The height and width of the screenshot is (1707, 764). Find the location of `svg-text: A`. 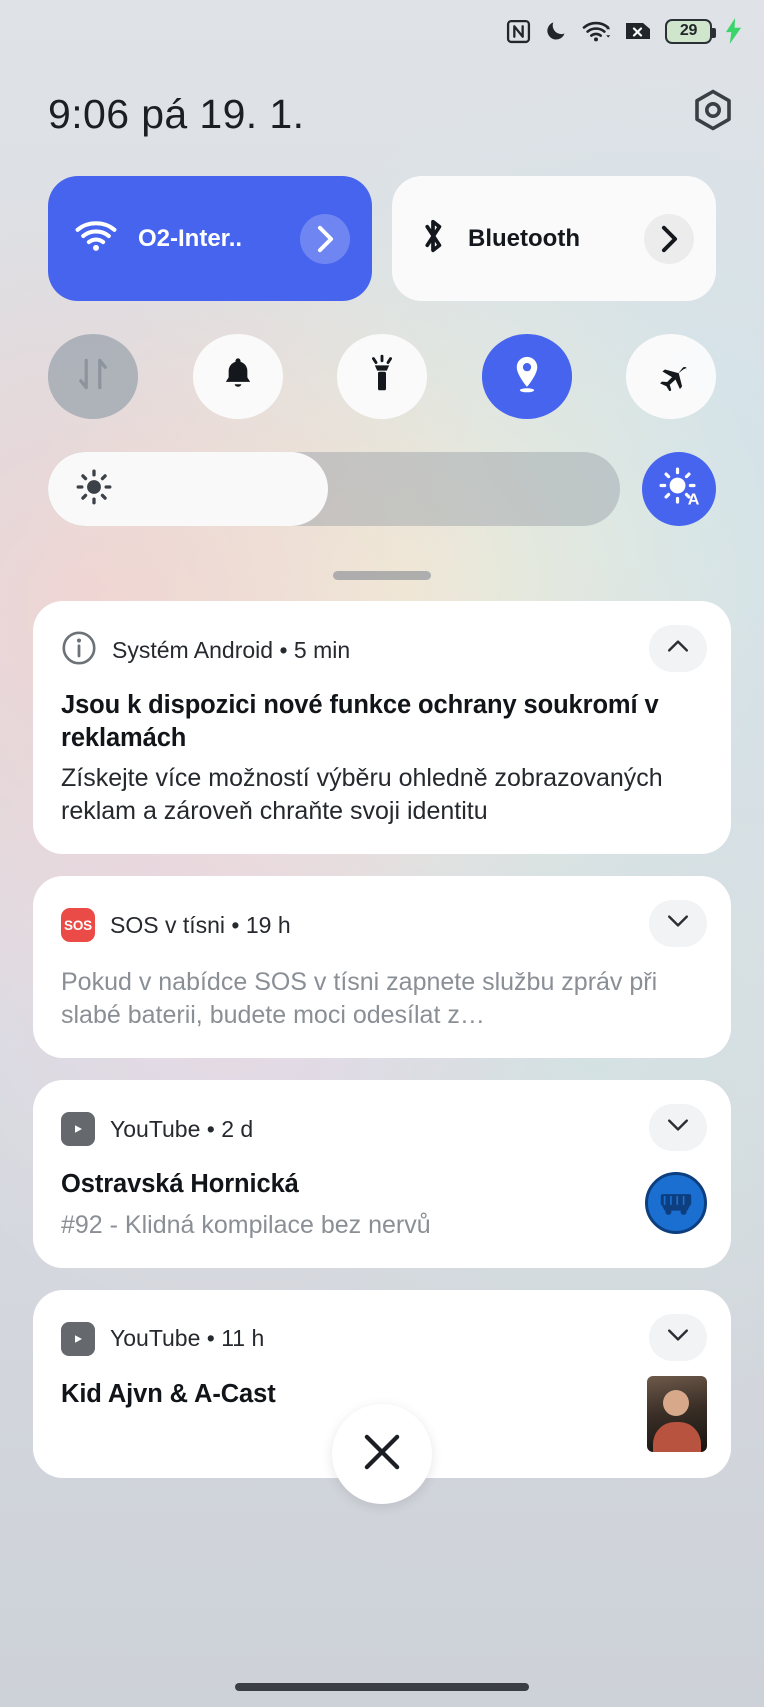

svg-text: A is located at coordinates (694, 499).